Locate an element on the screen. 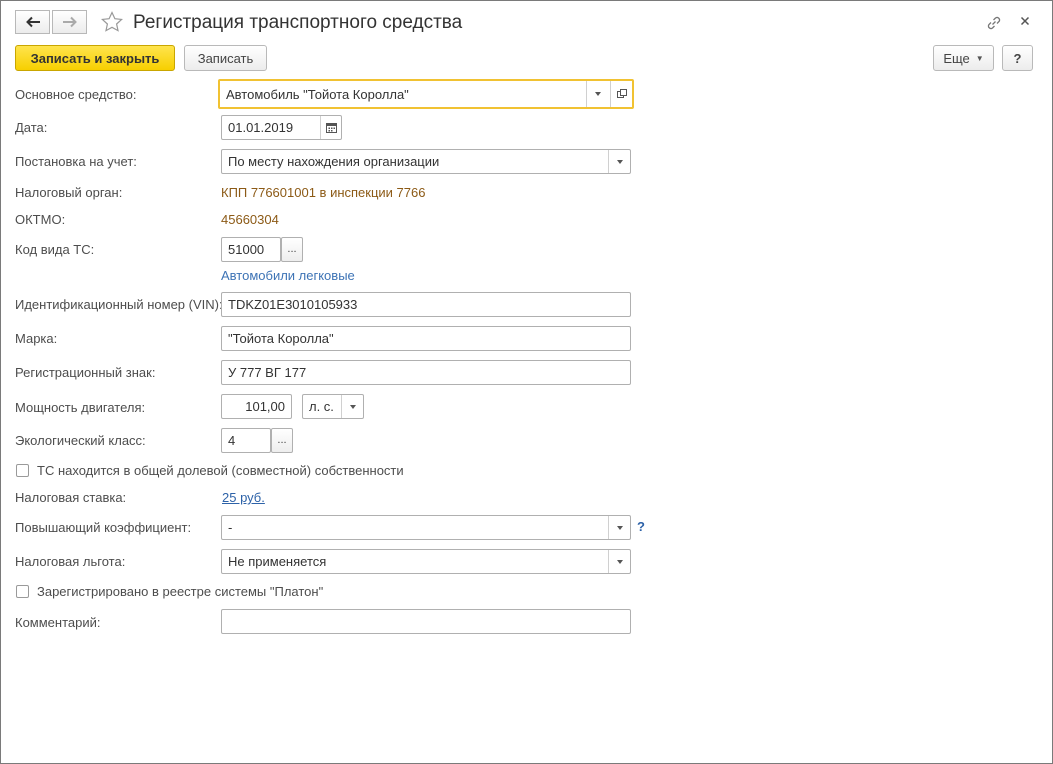 This screenshot has height=764, width=1053. asset-dropdown-button is located at coordinates (597, 94).